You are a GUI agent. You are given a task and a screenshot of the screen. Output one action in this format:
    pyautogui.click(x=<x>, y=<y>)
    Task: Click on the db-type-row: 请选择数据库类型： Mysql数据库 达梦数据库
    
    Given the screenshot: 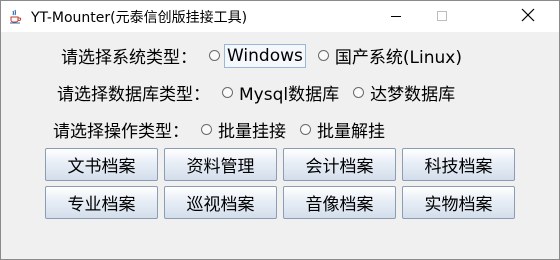 What is the action you would take?
    pyautogui.click(x=257, y=92)
    